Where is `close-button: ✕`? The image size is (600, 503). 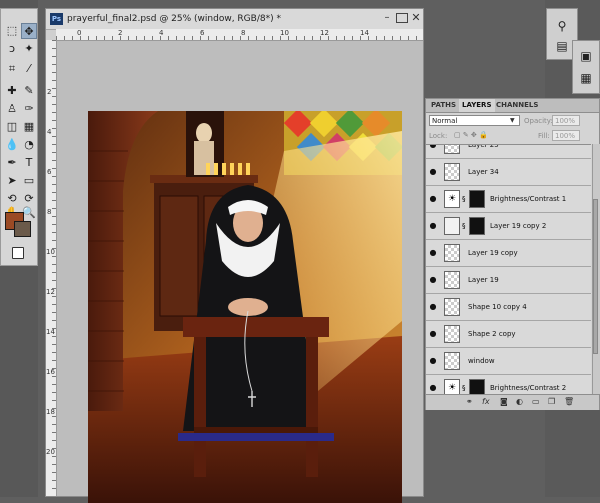
close-button: ✕ is located at coordinates (416, 18).